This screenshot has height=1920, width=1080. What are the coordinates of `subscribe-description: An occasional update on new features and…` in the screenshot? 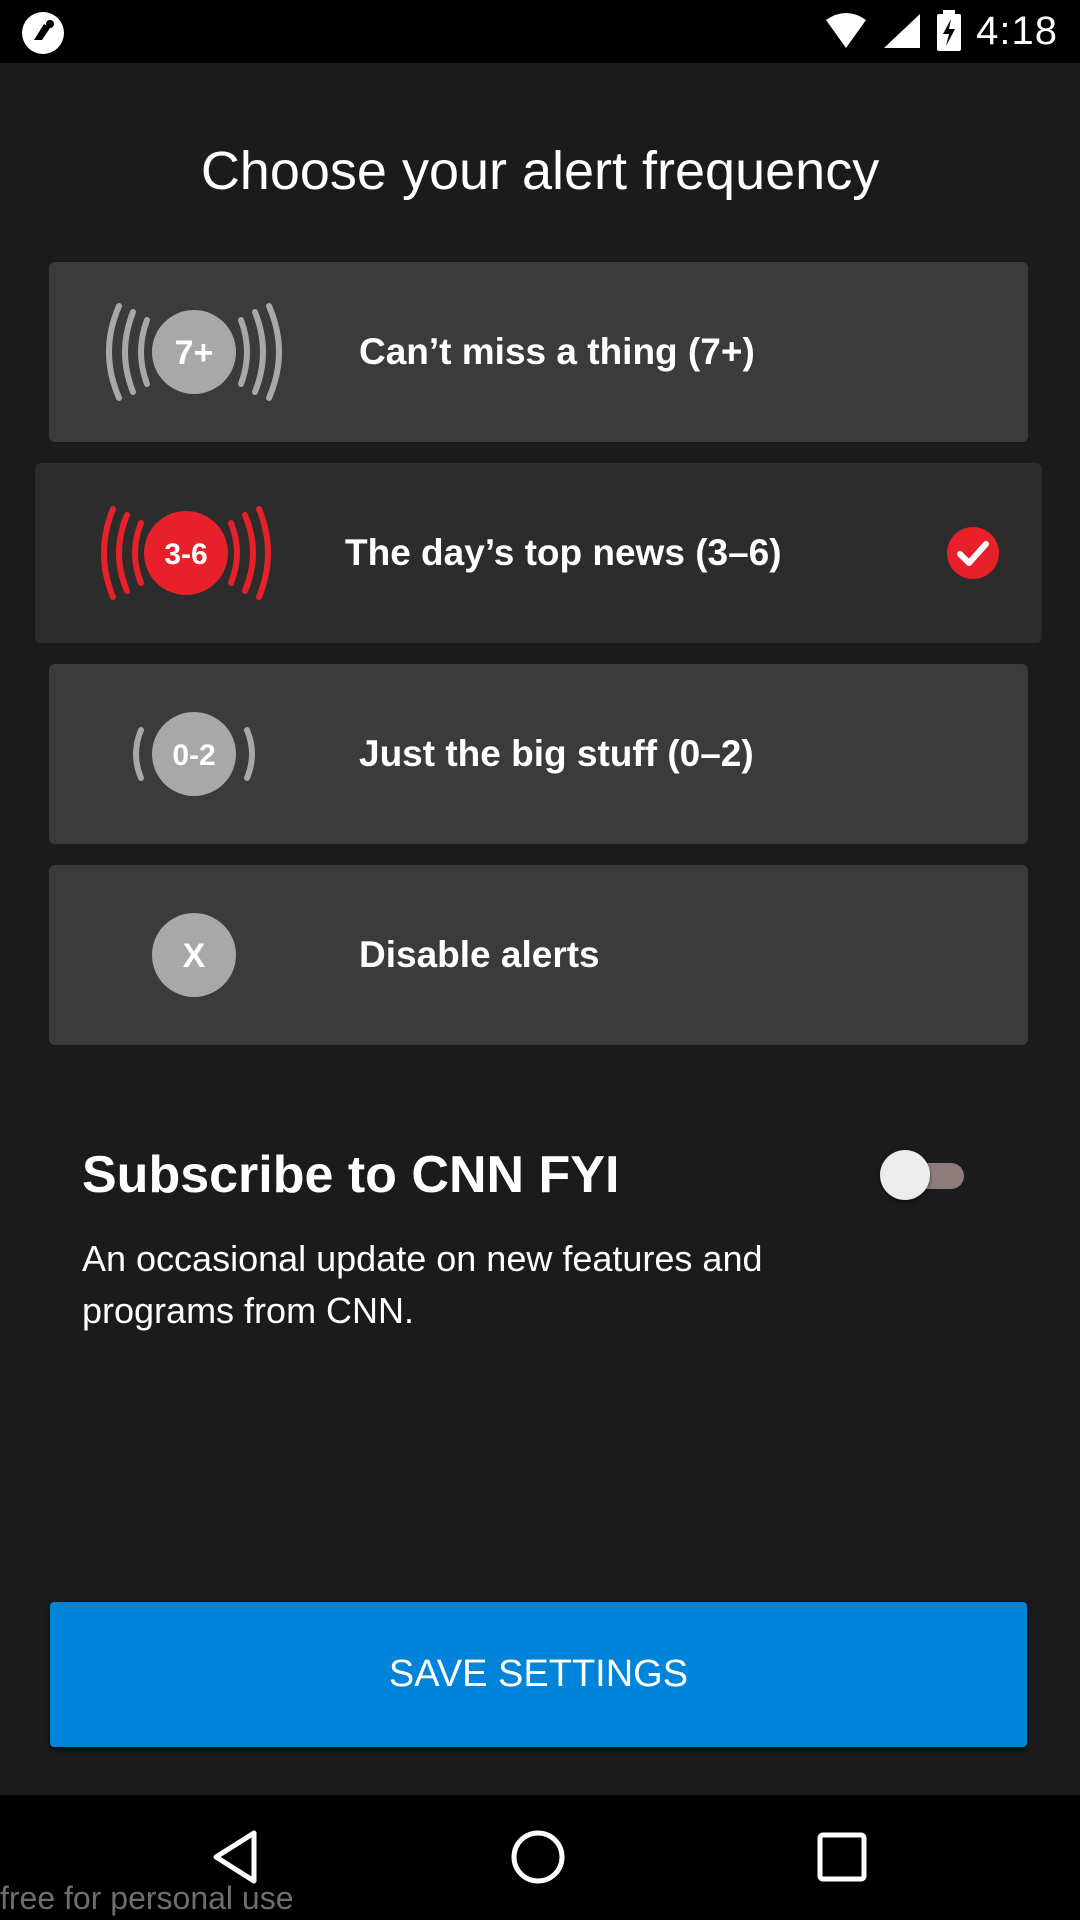 It's located at (422, 1284).